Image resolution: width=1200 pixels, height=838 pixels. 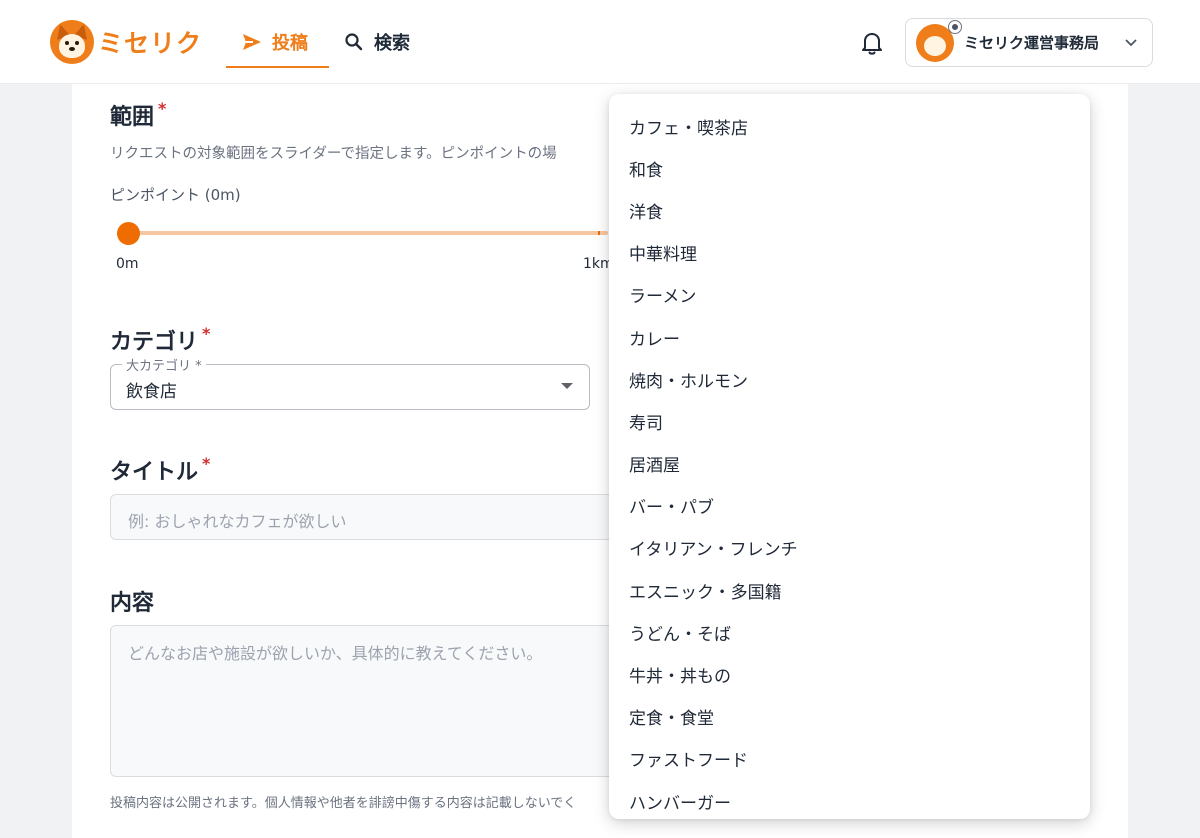 I want to click on logo-text: ミセリク, so click(x=150, y=43).